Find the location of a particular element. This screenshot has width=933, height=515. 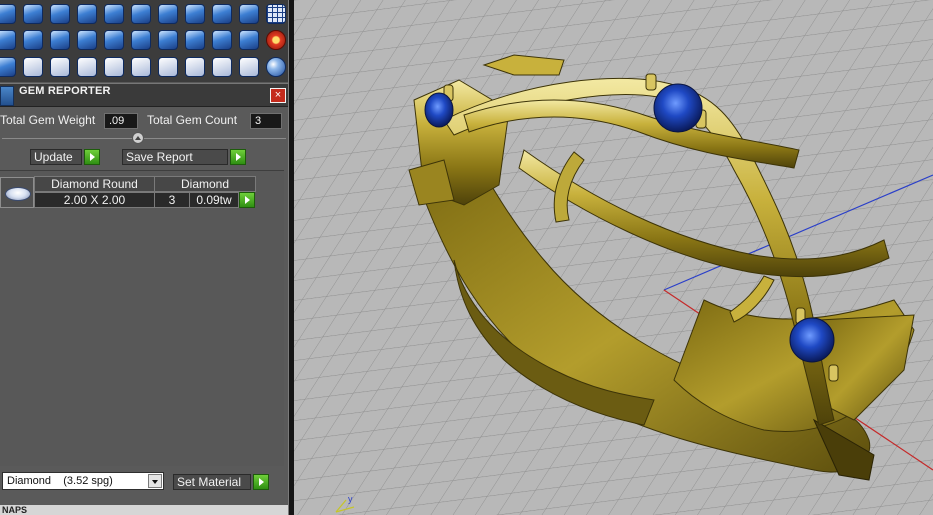

update-go-icon is located at coordinates (92, 157).